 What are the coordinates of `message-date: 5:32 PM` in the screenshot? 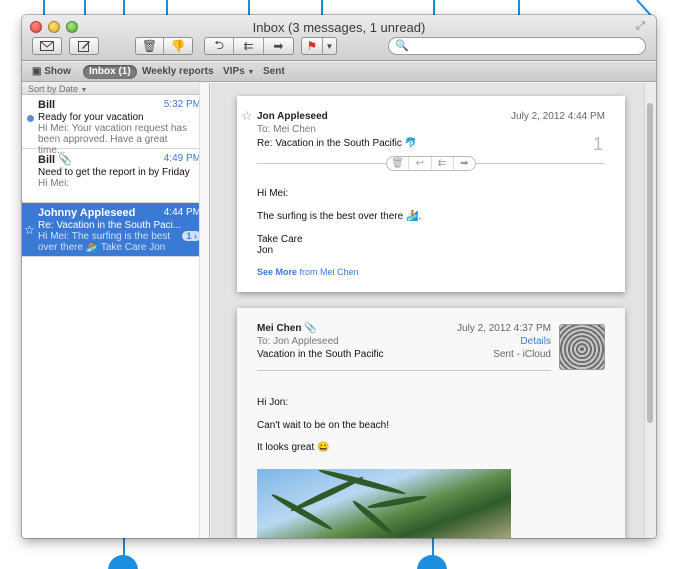 It's located at (182, 104).